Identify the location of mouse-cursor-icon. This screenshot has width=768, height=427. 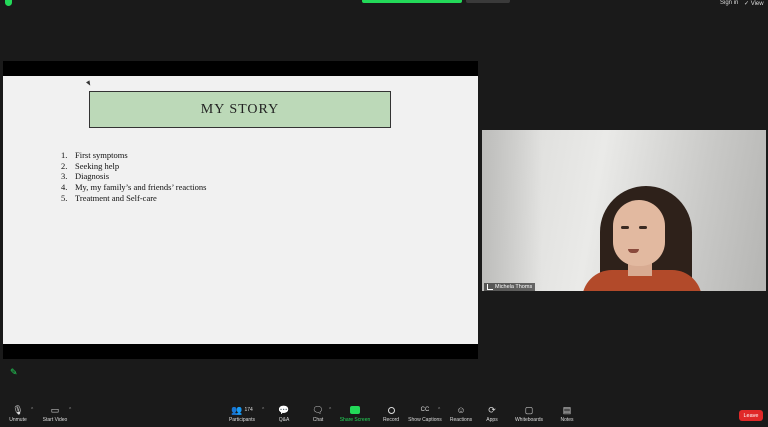
(89, 83).